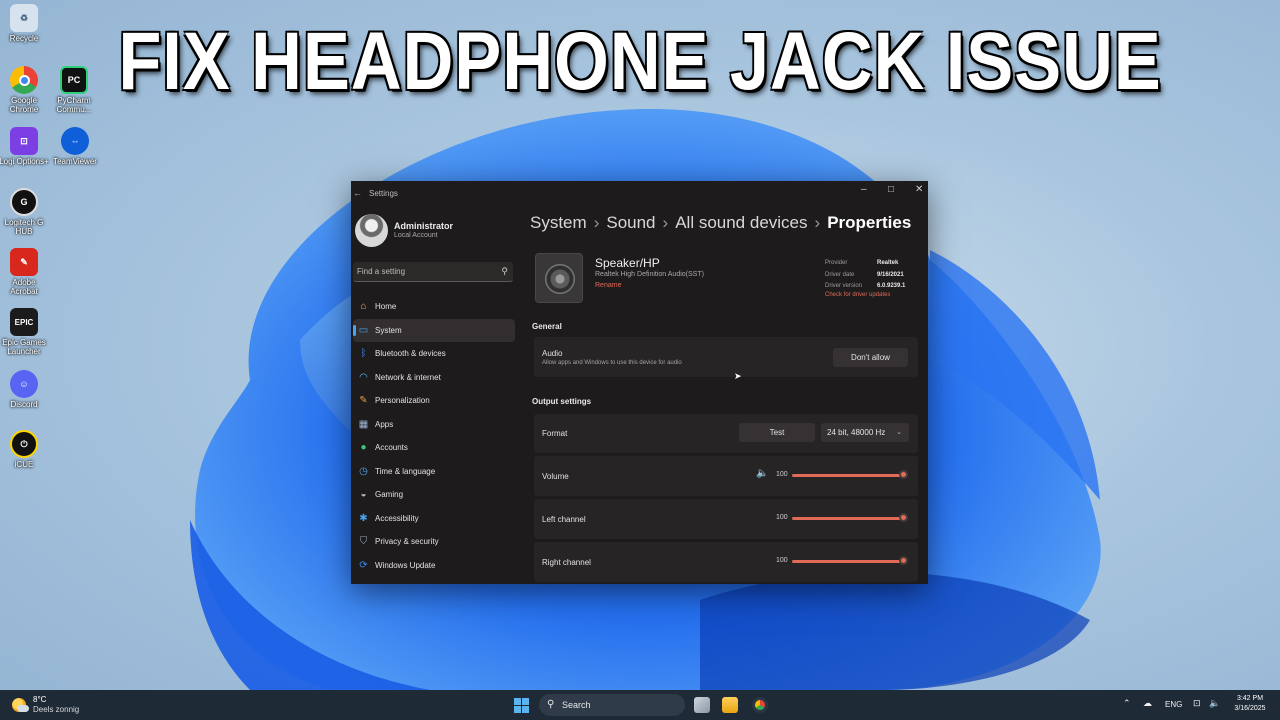 This screenshot has height=720, width=1280. What do you see at coordinates (408, 377) in the screenshot?
I see `nav-item-label: Network & internet` at bounding box center [408, 377].